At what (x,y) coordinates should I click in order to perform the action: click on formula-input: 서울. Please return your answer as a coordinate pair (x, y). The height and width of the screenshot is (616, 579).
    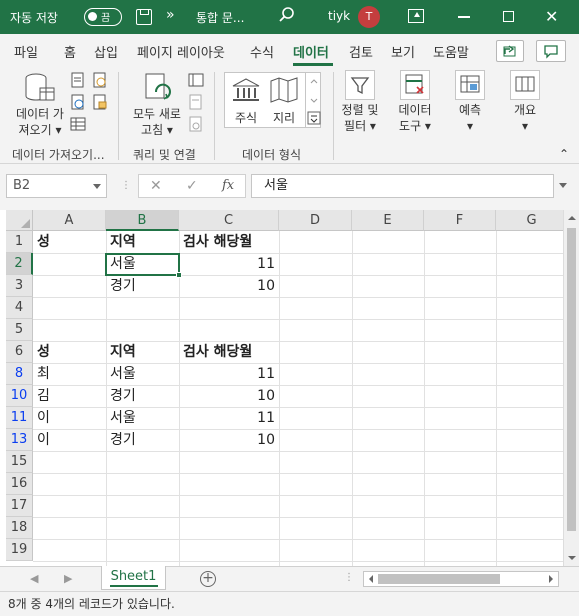
    Looking at the image, I should click on (402, 186).